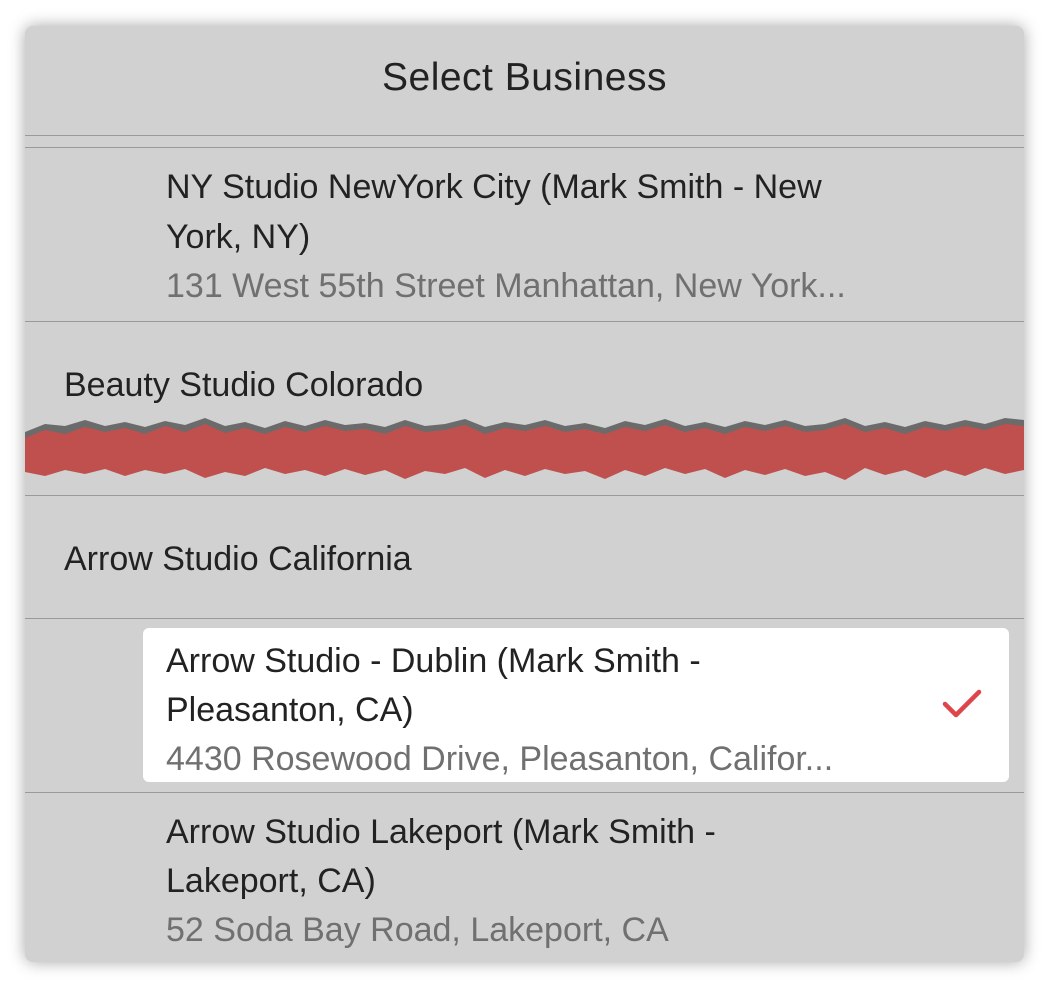 Image resolution: width=1050 pixels, height=988 pixels. What do you see at coordinates (524, 367) in the screenshot?
I see `group-header-beauty-studio-colorado: Beauty Studio Colorado` at bounding box center [524, 367].